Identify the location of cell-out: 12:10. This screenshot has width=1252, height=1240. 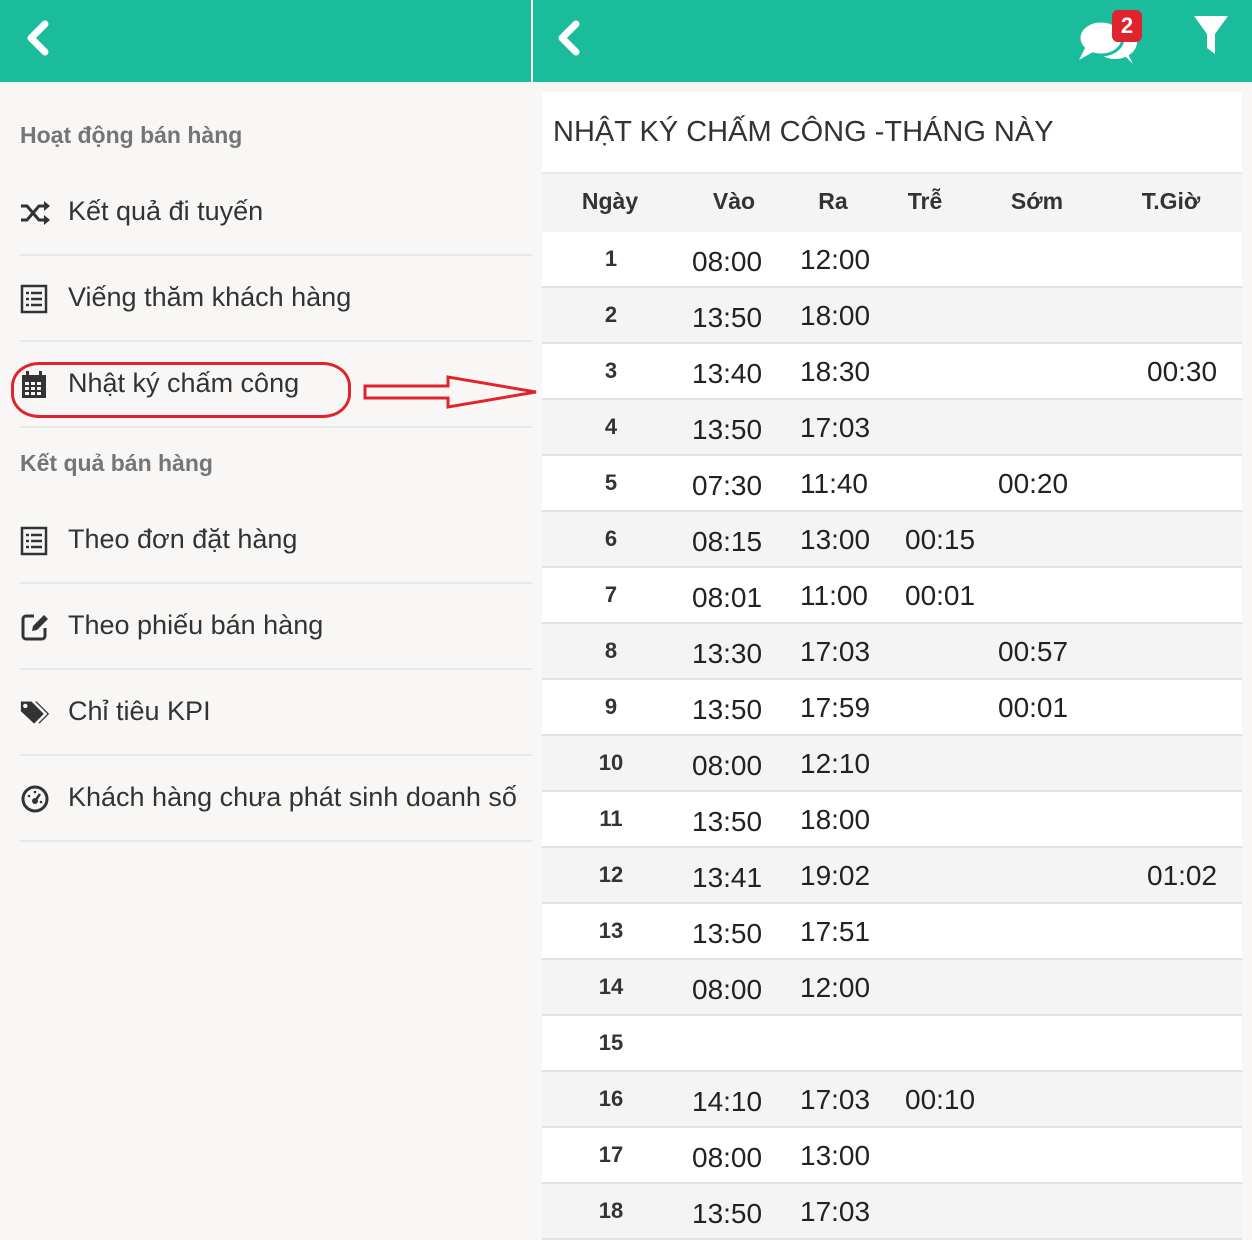
(835, 763).